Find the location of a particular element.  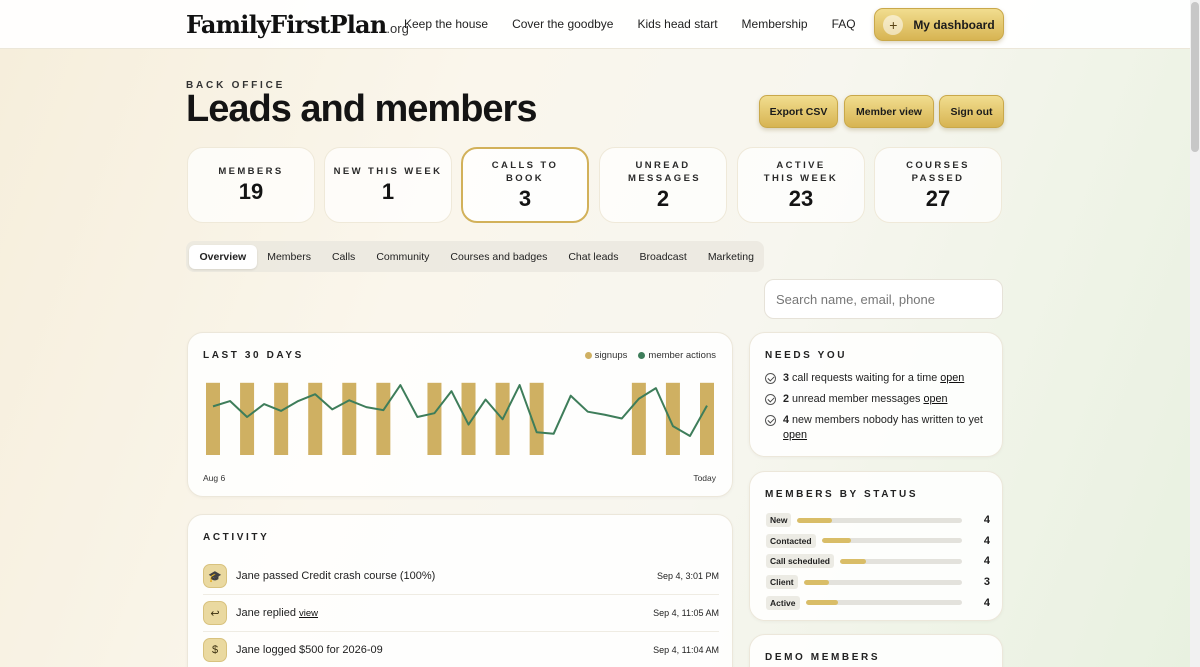

stat-unread-messages: UNREAD MESSAGES 2 is located at coordinates (663, 185).